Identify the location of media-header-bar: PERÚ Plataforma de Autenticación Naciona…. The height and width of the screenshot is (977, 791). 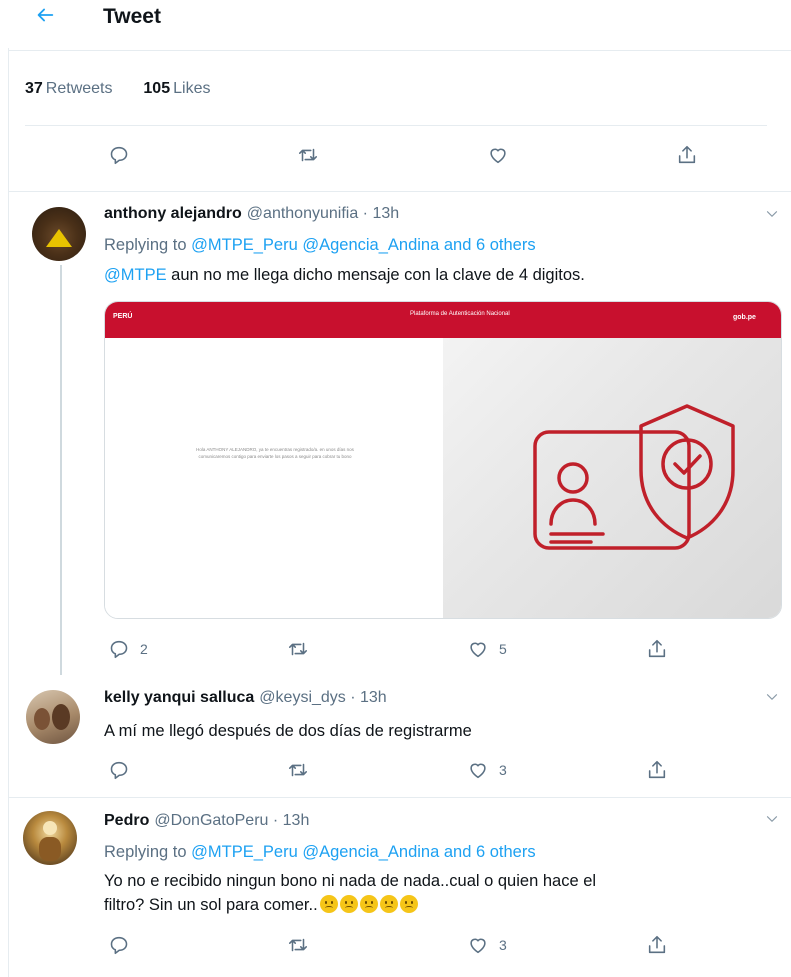
(443, 320).